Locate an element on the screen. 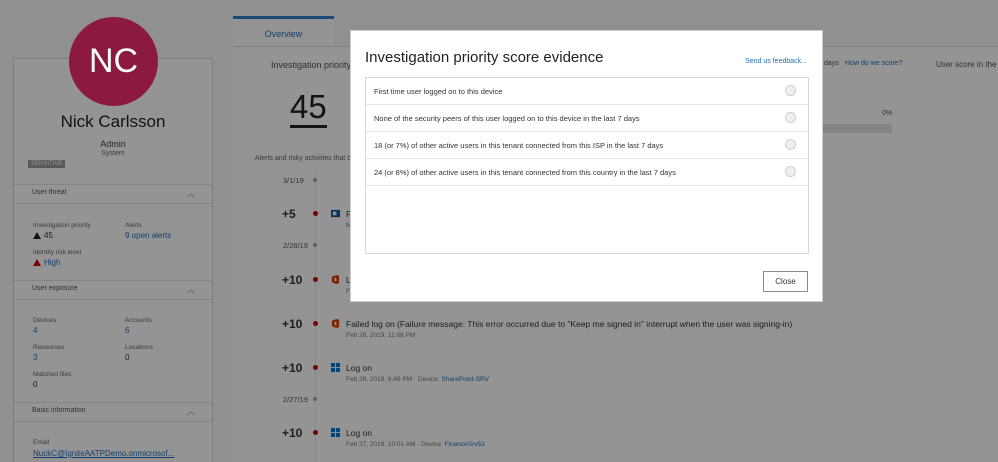 This screenshot has height=462, width=998. close-button: Close is located at coordinates (785, 281).